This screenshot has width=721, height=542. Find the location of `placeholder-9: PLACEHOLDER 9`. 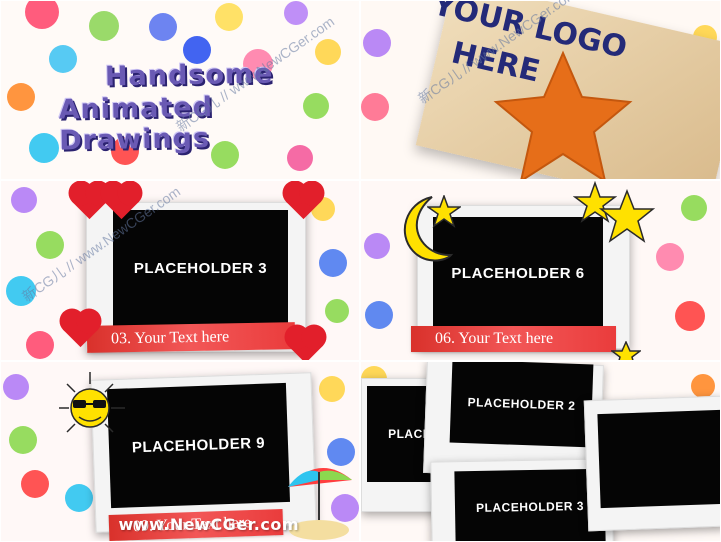

placeholder-9: PLACEHOLDER 9 is located at coordinates (198, 445).